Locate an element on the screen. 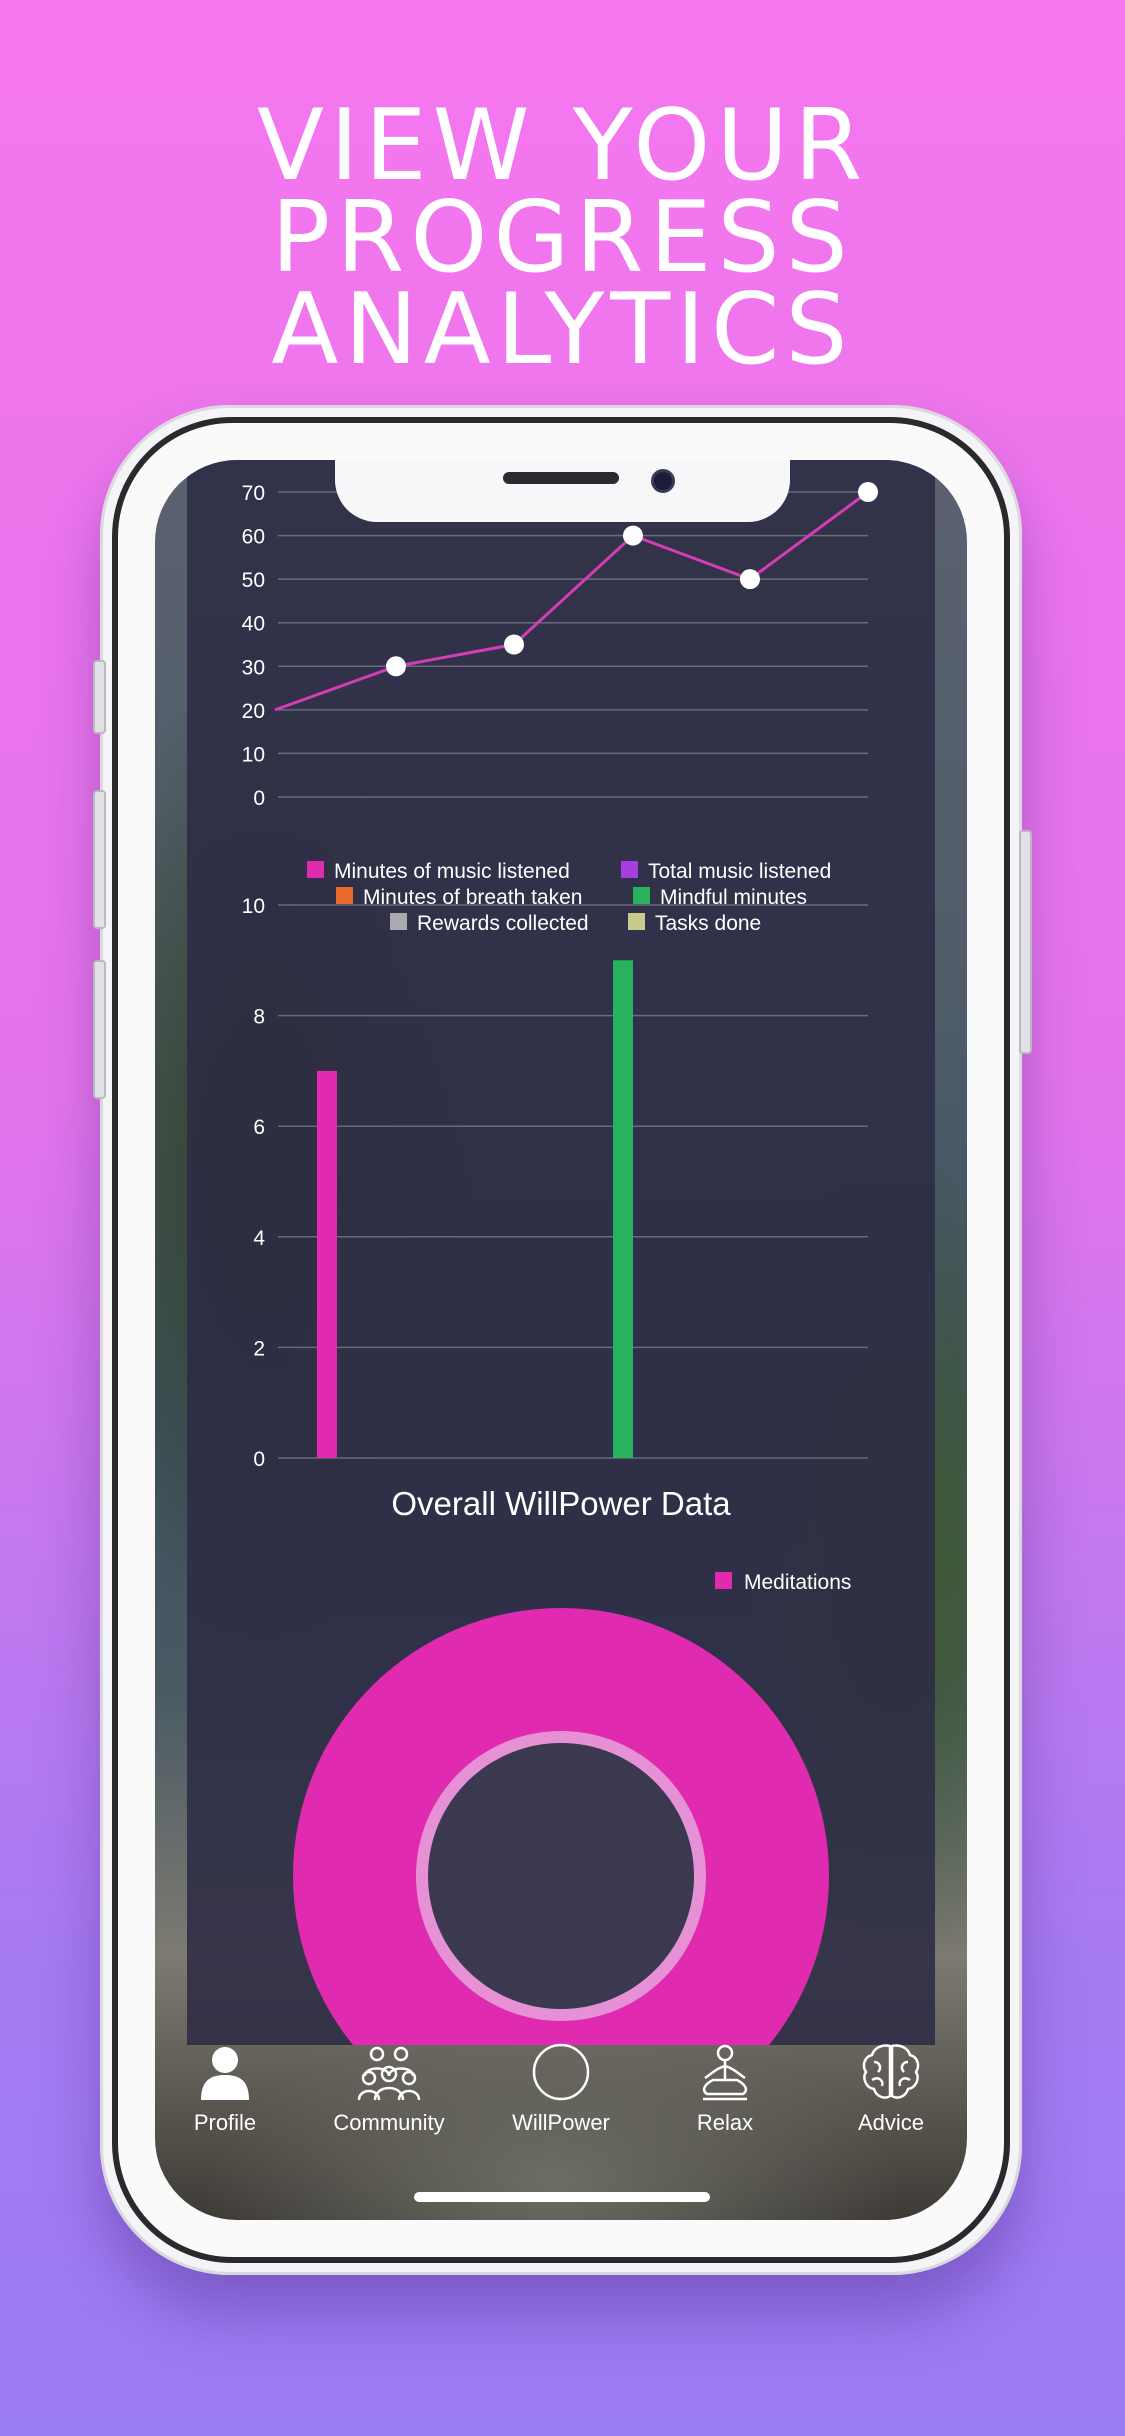 The width and height of the screenshot is (1125, 2436). tab-label-profile: Profile is located at coordinates (225, 2122).